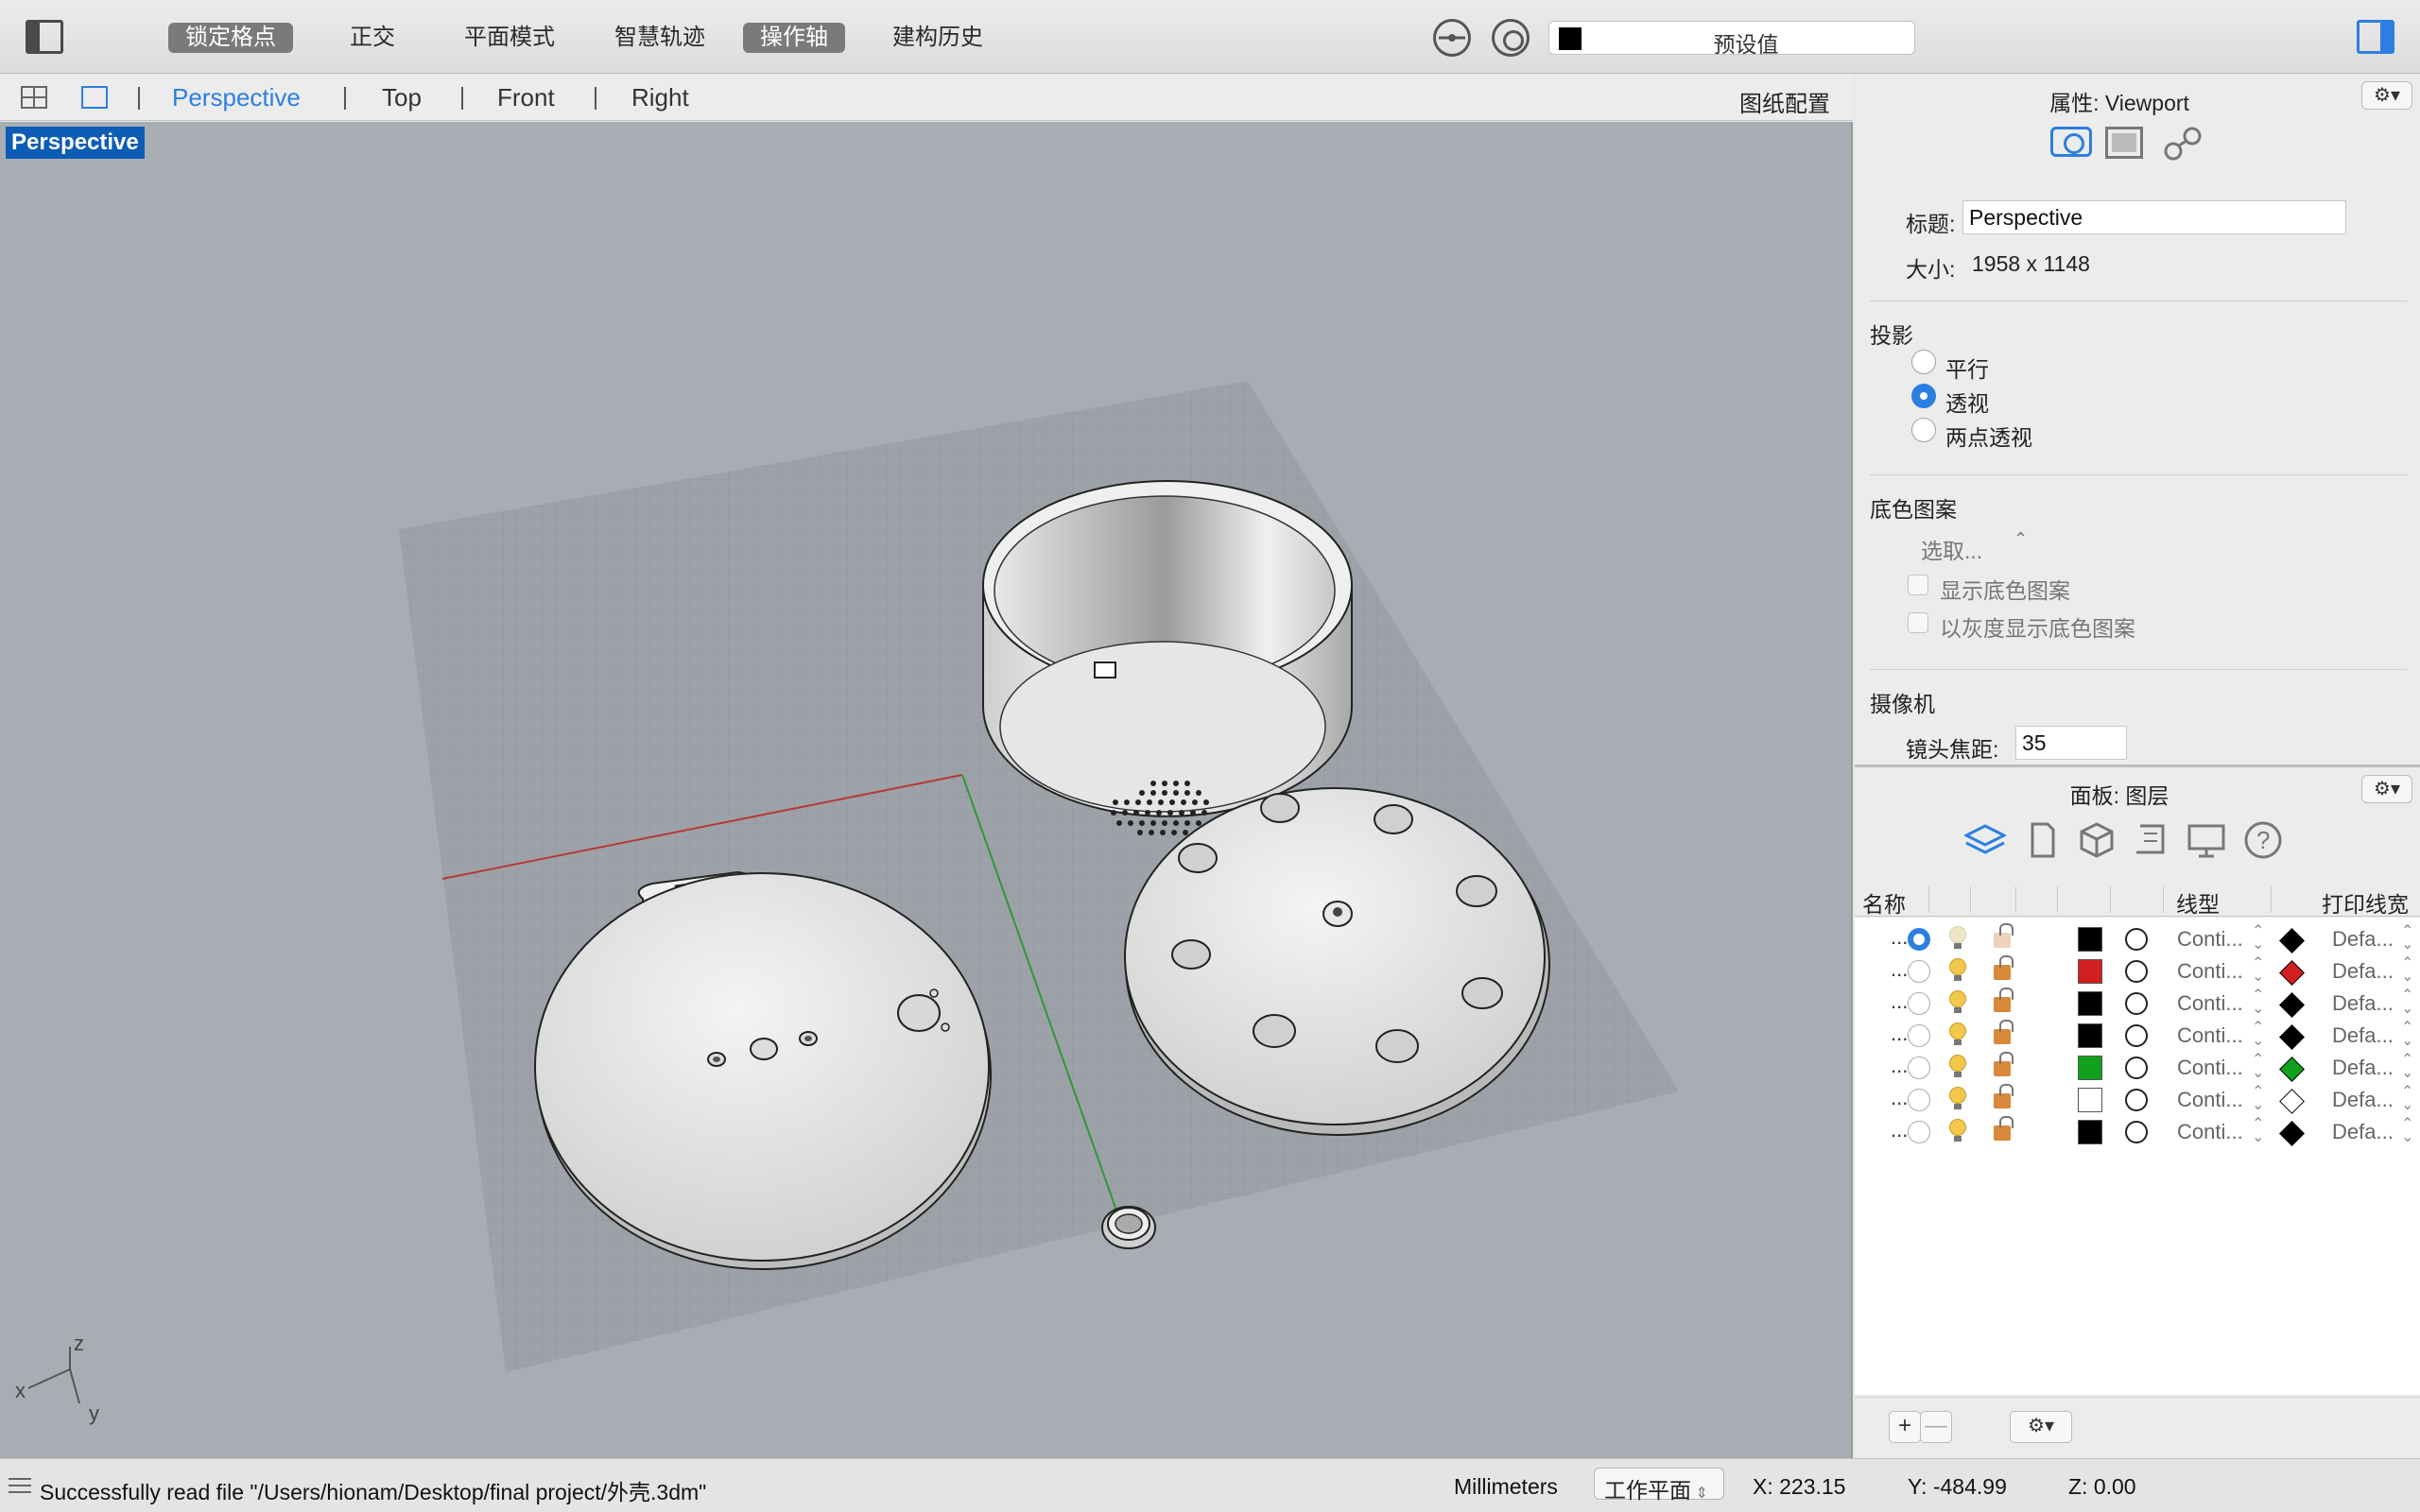 The width and height of the screenshot is (2420, 1512). What do you see at coordinates (2124, 143) in the screenshot?
I see `display-tab-icon` at bounding box center [2124, 143].